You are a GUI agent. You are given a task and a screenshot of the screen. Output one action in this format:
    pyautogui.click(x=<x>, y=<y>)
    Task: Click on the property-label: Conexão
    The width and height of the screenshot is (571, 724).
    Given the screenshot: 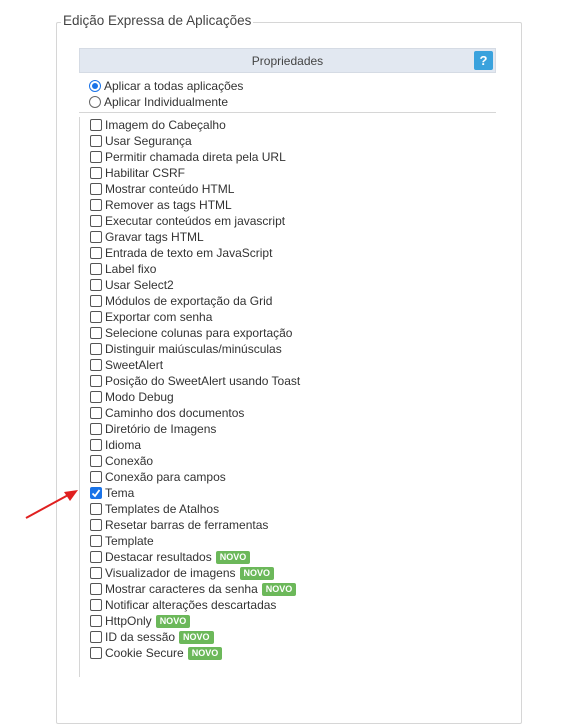 What is the action you would take?
    pyautogui.click(x=129, y=461)
    